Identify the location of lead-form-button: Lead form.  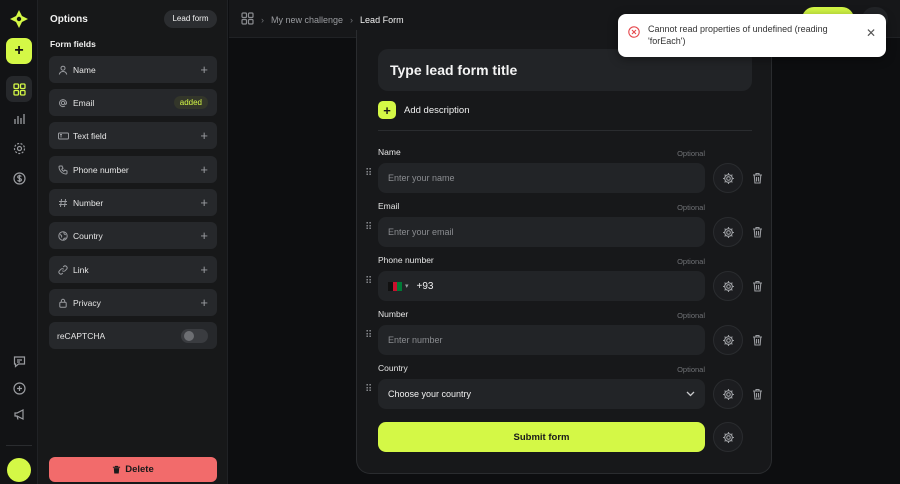
(190, 19).